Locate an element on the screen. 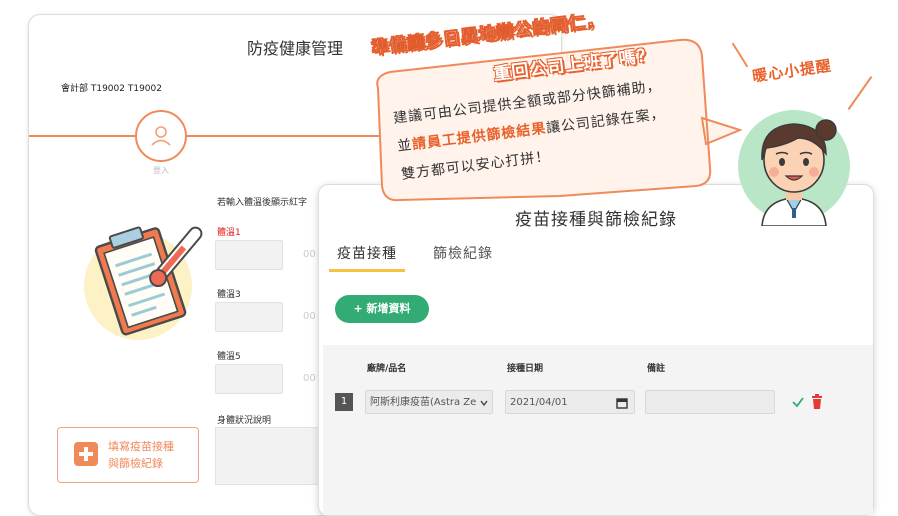 The width and height of the screenshot is (898, 516). department-text: 會計部 T19002 T19002 is located at coordinates (111, 89).